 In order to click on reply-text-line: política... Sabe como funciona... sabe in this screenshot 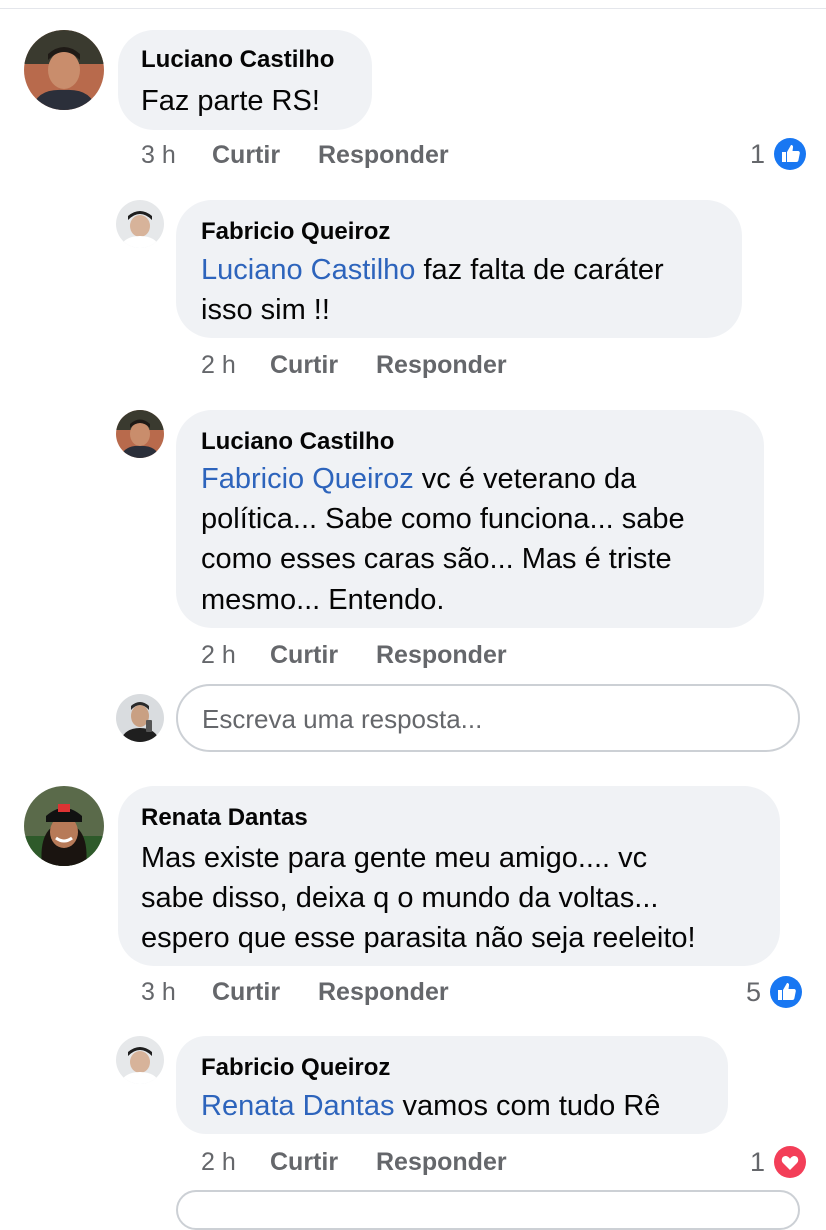, I will do `click(443, 519)`.